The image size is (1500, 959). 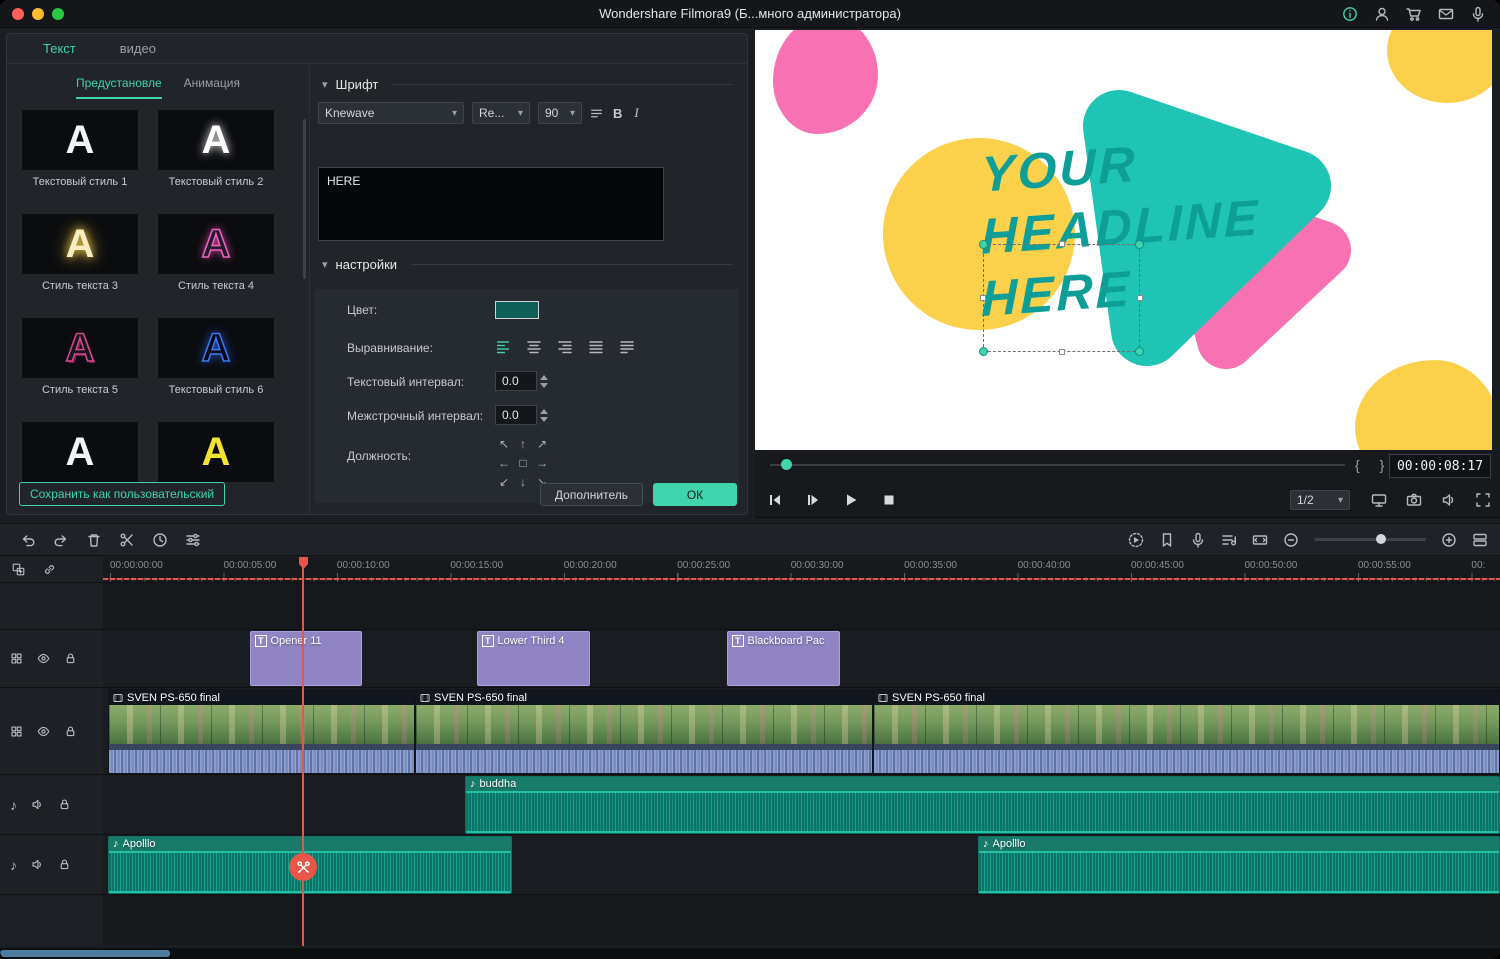 What do you see at coordinates (391, 113) in the screenshot?
I see `font-family-select: Knewave ▾` at bounding box center [391, 113].